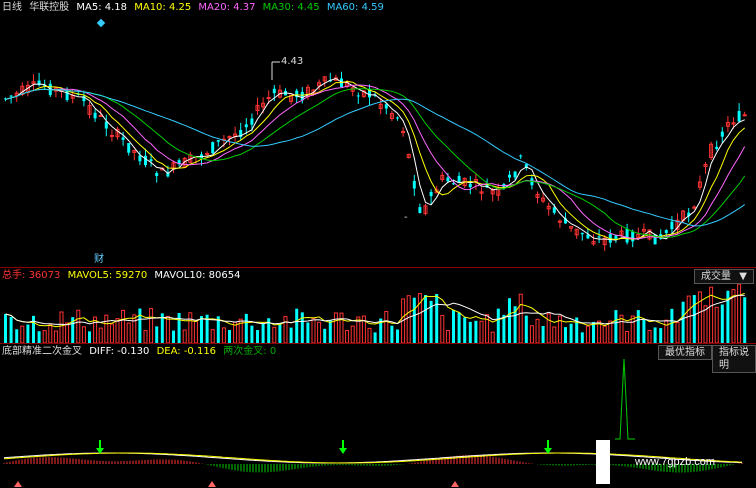 The image size is (756, 488). Describe the element at coordinates (187, 351) in the screenshot. I see `dea-legend: DEA: -0.116` at that location.